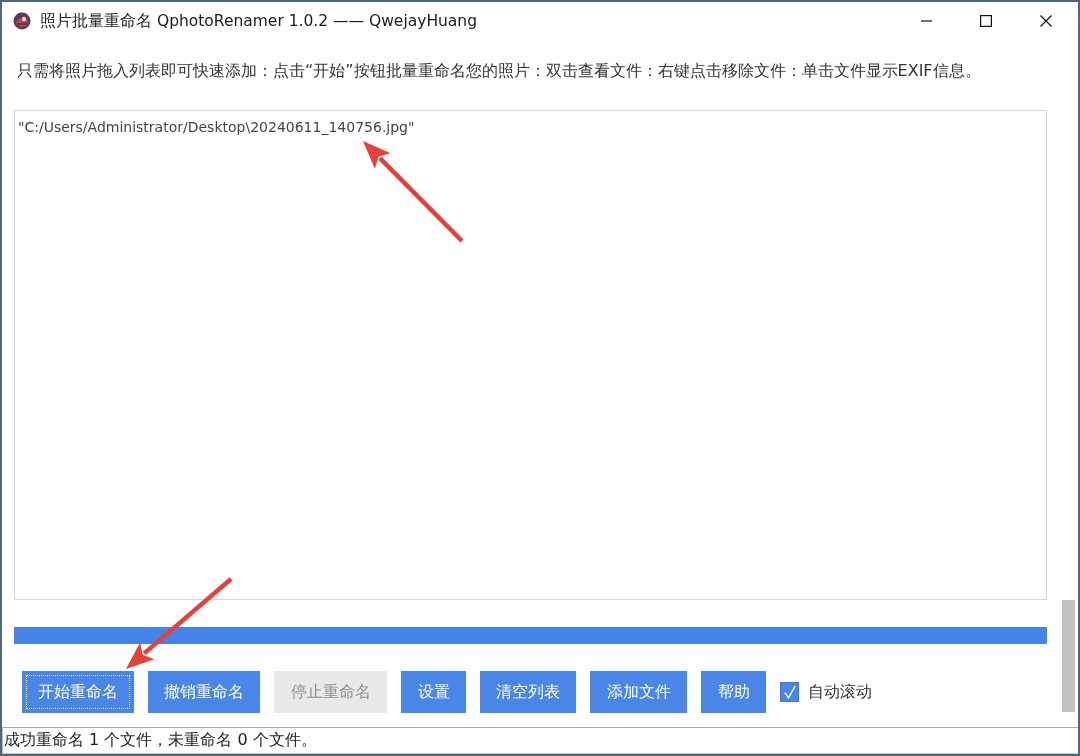  Describe the element at coordinates (1046, 21) in the screenshot. I see `close-icon` at that location.